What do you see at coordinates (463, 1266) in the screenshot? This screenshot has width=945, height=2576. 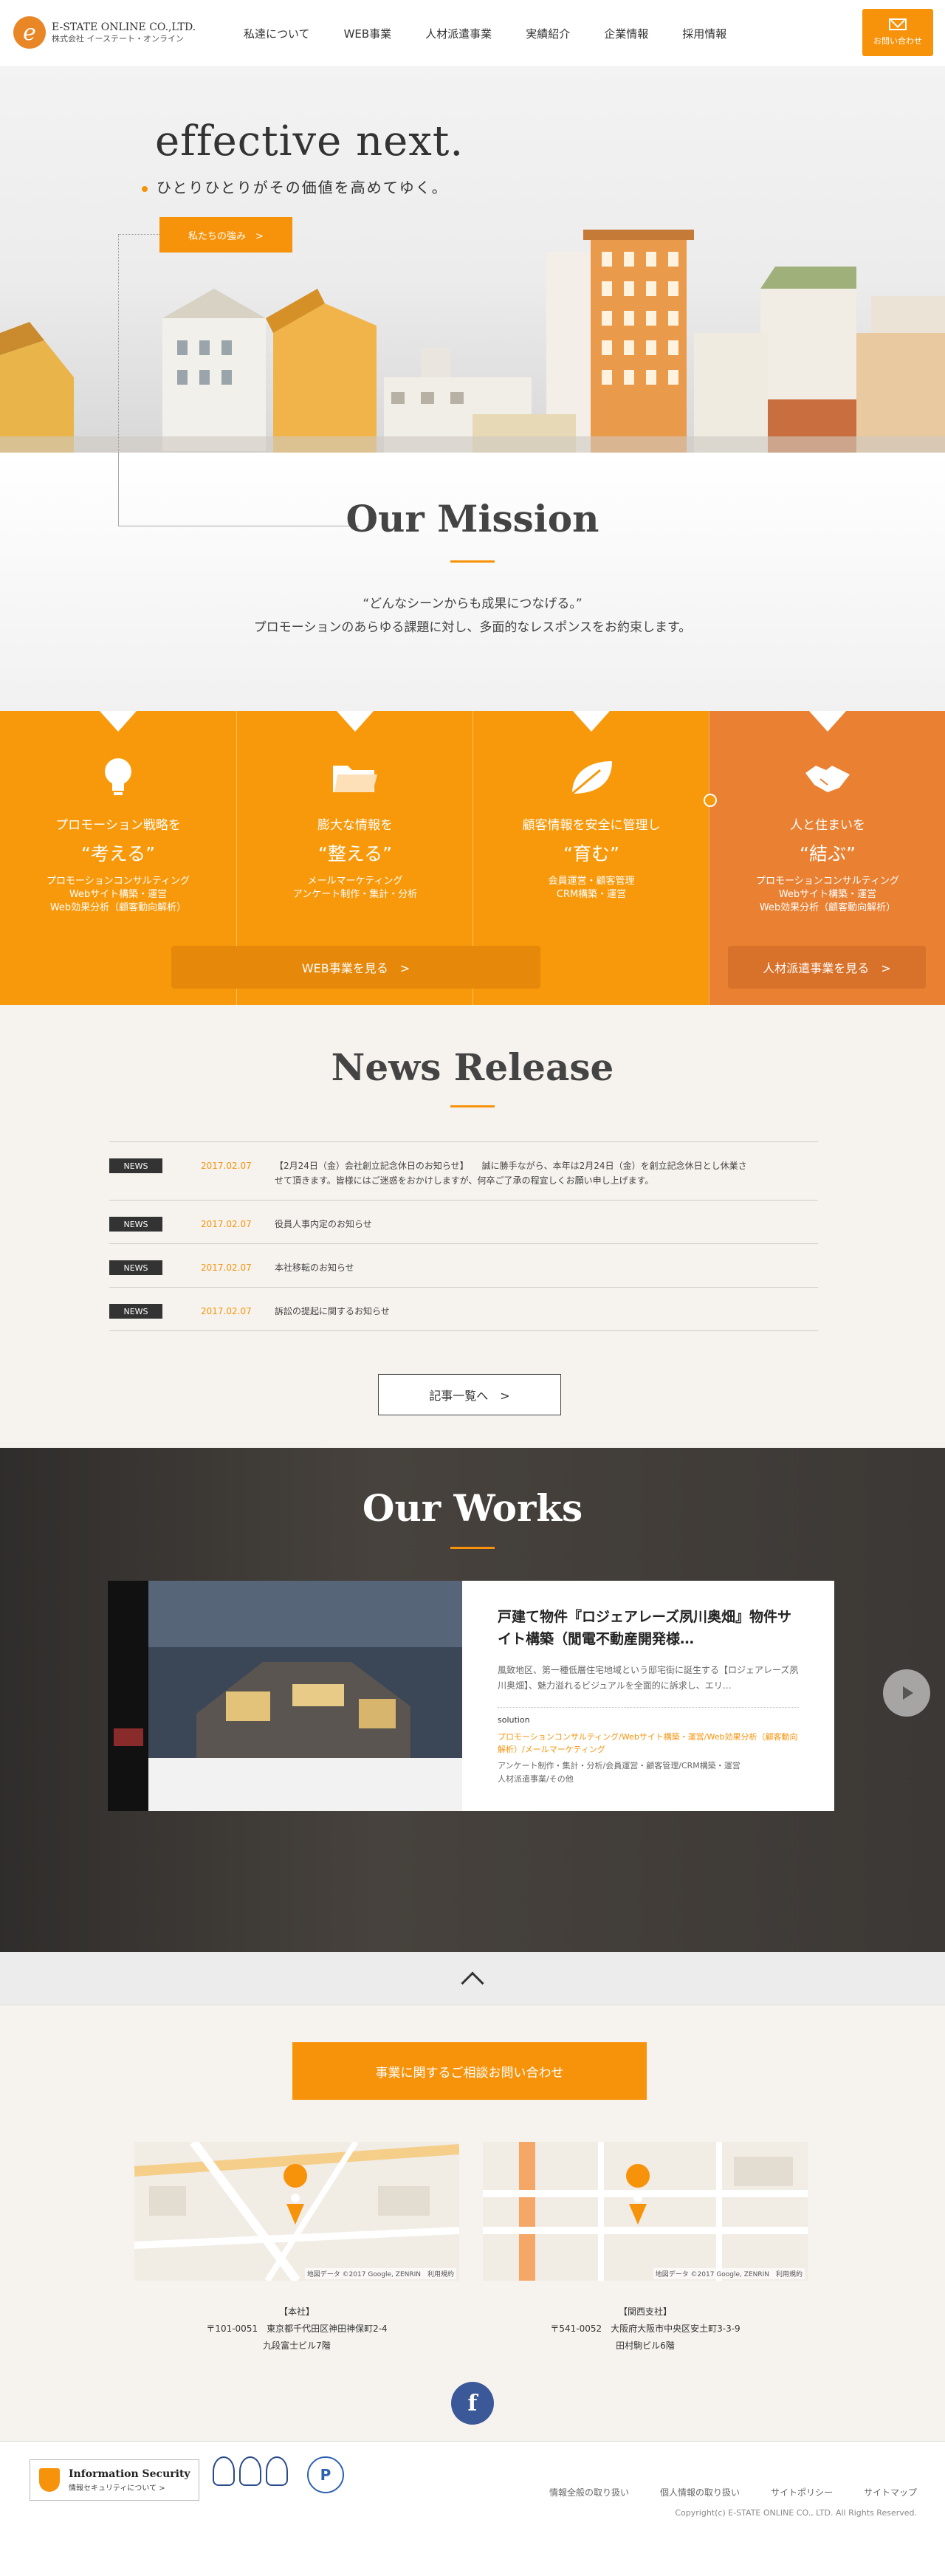 I see `news-item: NEWS 2017.02.07 本社移転のお知らせ` at bounding box center [463, 1266].